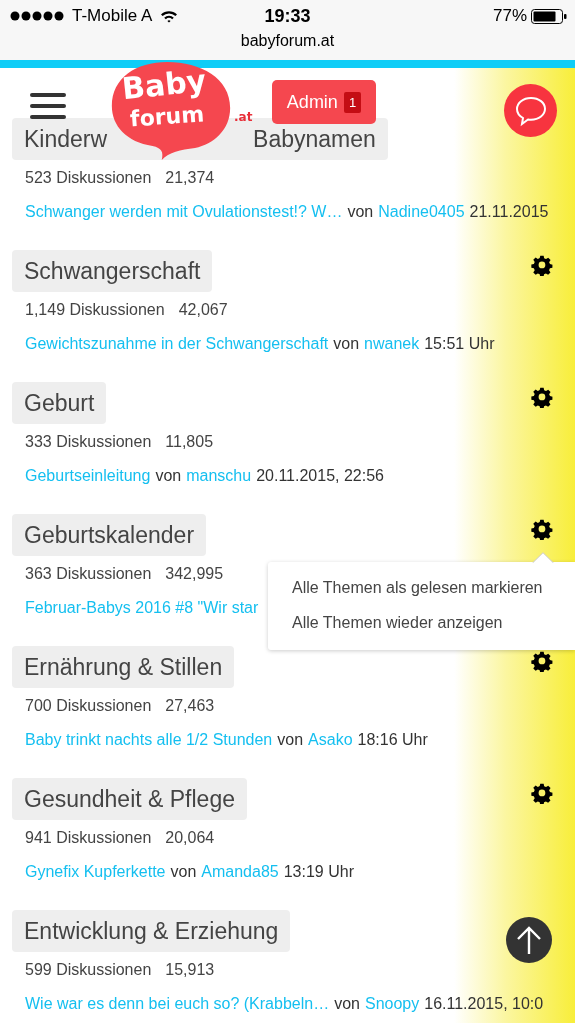 Image resolution: width=575 pixels, height=1023 pixels. I want to click on arrow-up-icon, so click(529, 940).